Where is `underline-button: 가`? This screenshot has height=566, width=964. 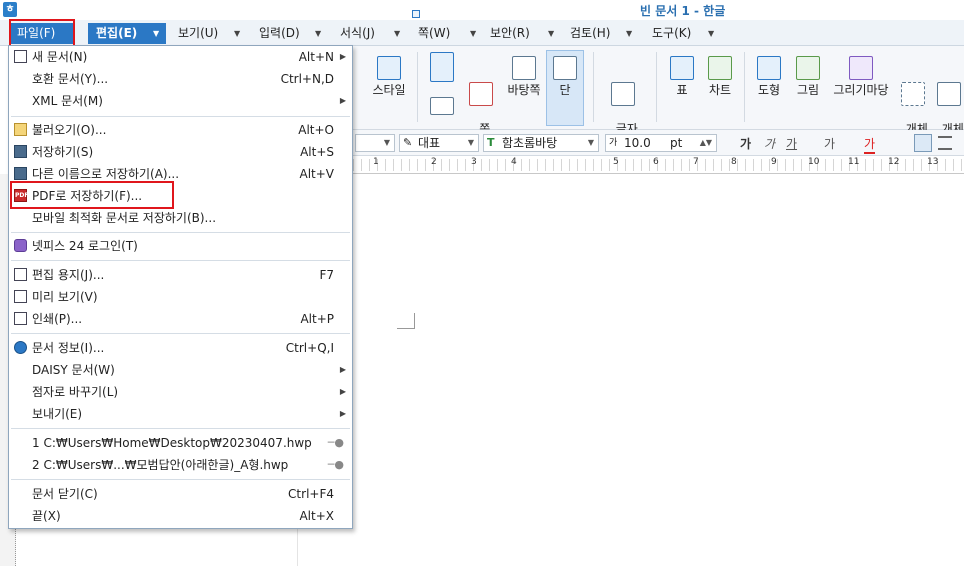
underline-button: 가 is located at coordinates (791, 143).